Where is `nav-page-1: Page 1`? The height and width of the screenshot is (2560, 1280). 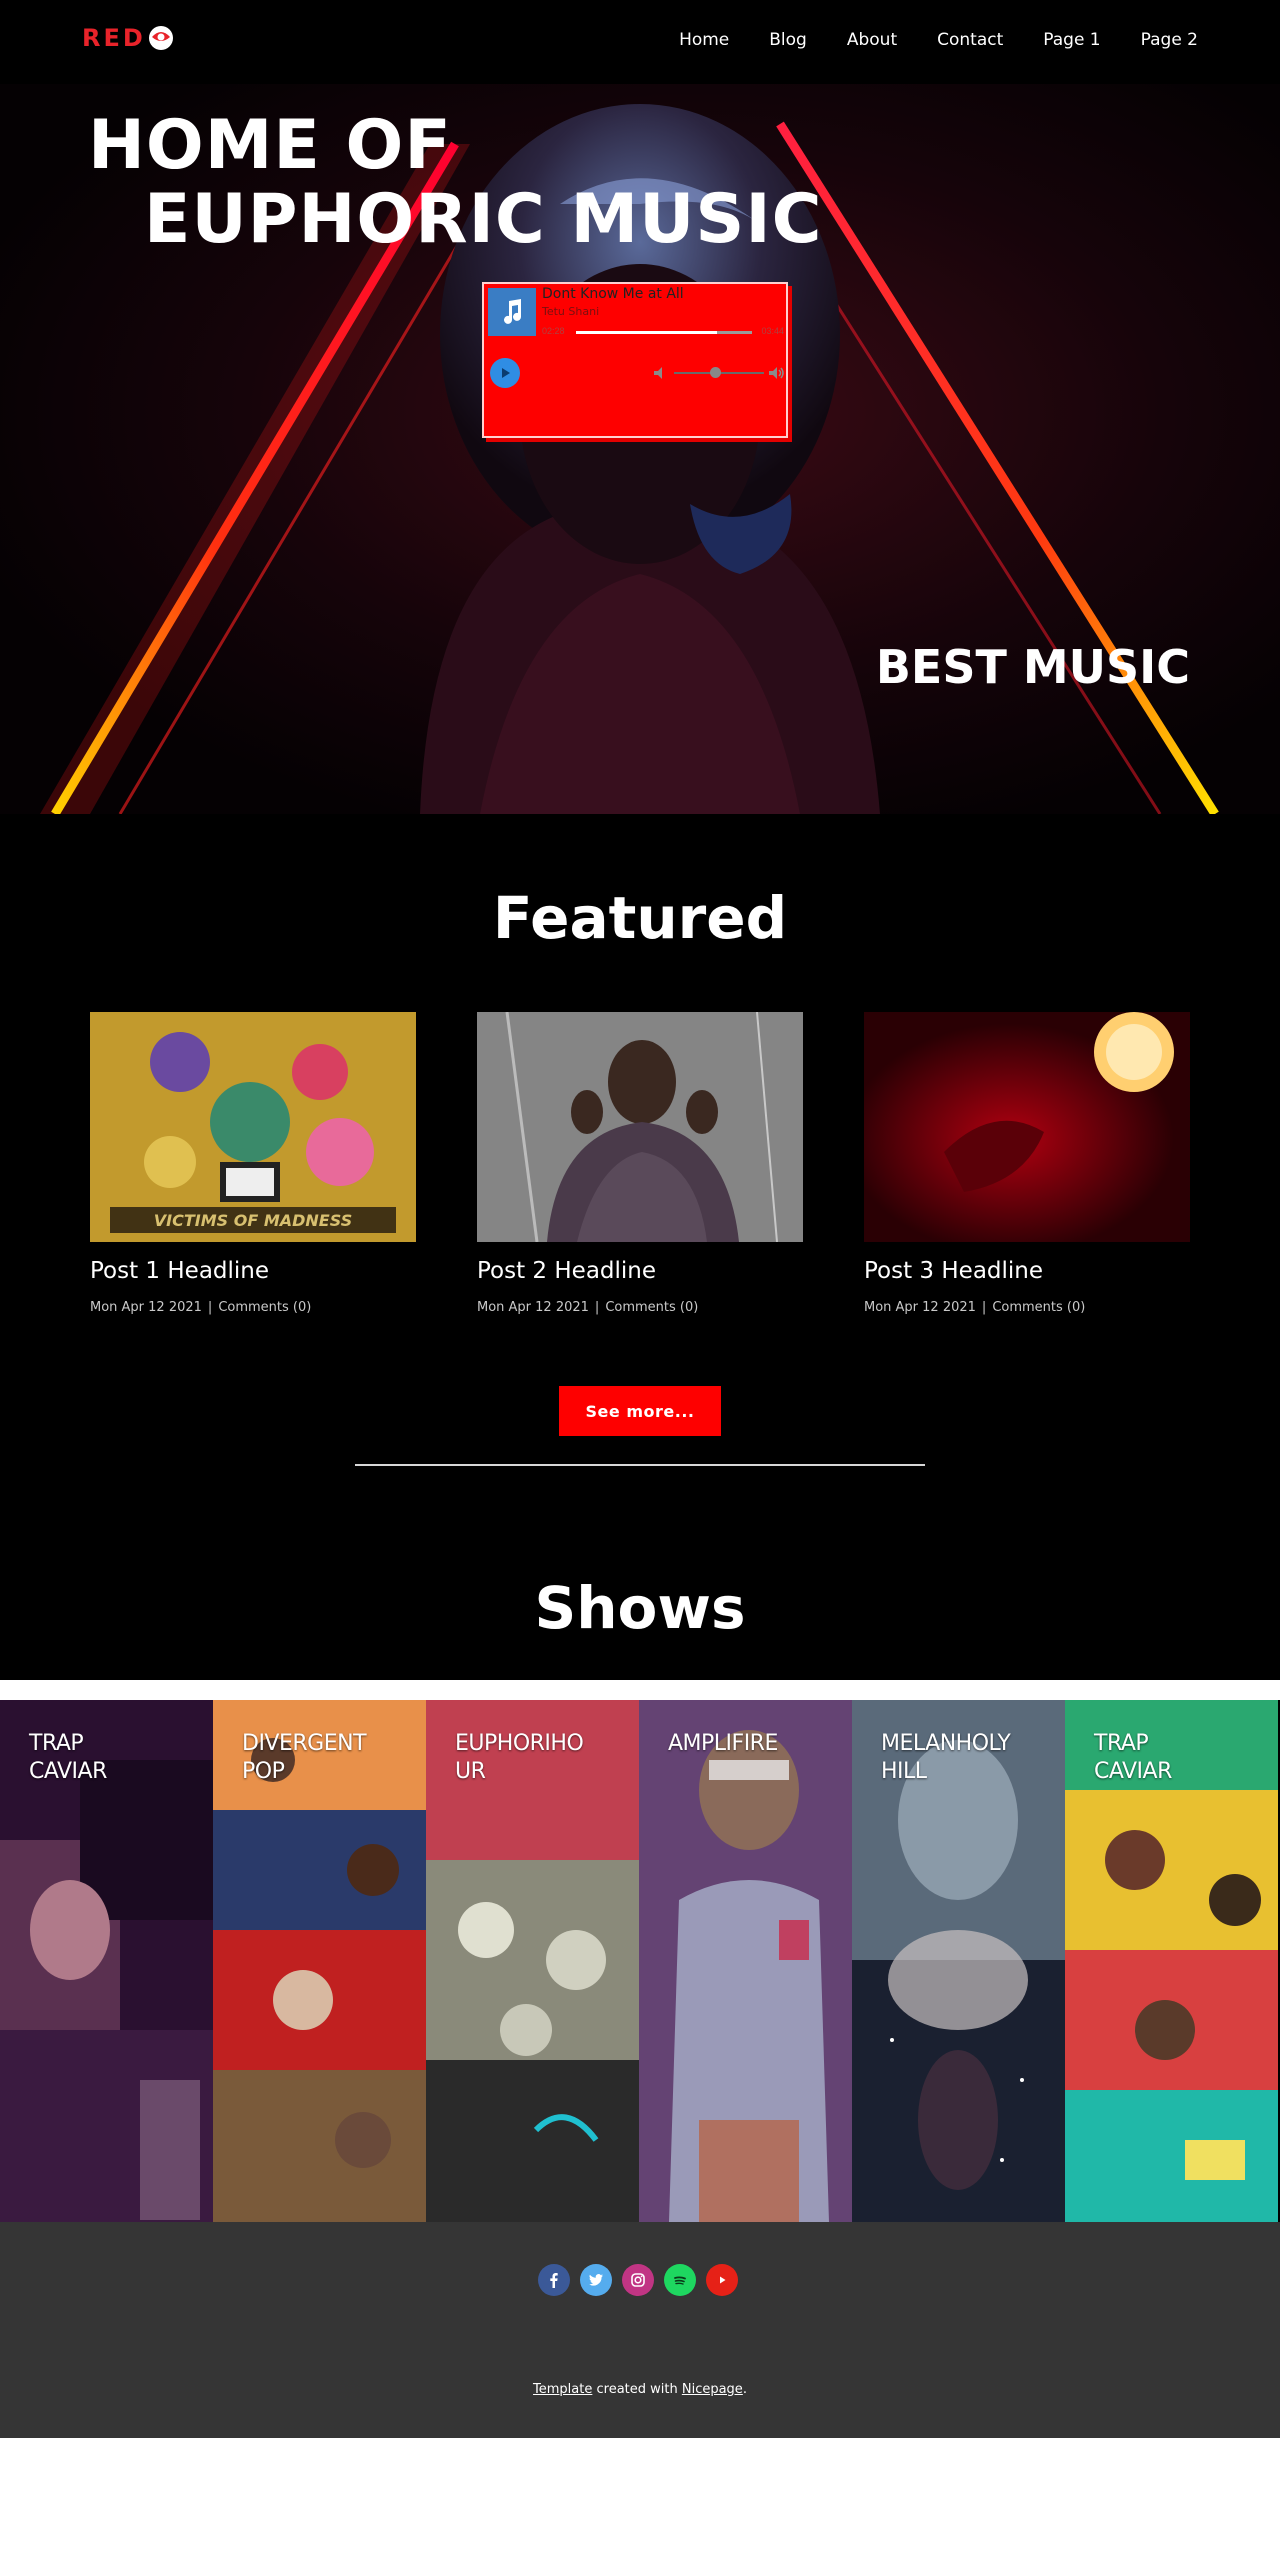
nav-page-1: Page 1 is located at coordinates (1071, 40).